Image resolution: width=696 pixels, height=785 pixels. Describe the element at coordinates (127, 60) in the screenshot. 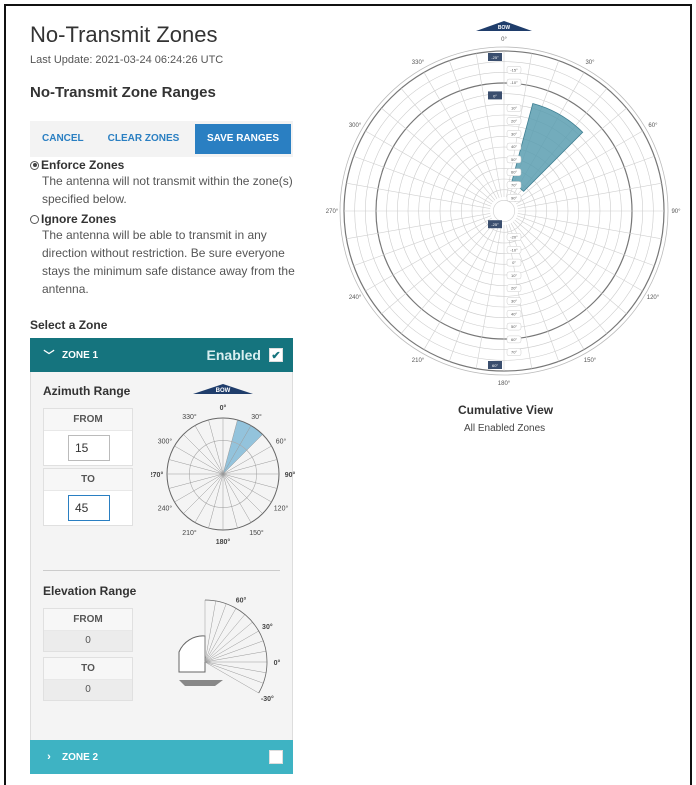

I see `last-update: Last Update: 2021-03-24 06:24:26 UTC` at that location.